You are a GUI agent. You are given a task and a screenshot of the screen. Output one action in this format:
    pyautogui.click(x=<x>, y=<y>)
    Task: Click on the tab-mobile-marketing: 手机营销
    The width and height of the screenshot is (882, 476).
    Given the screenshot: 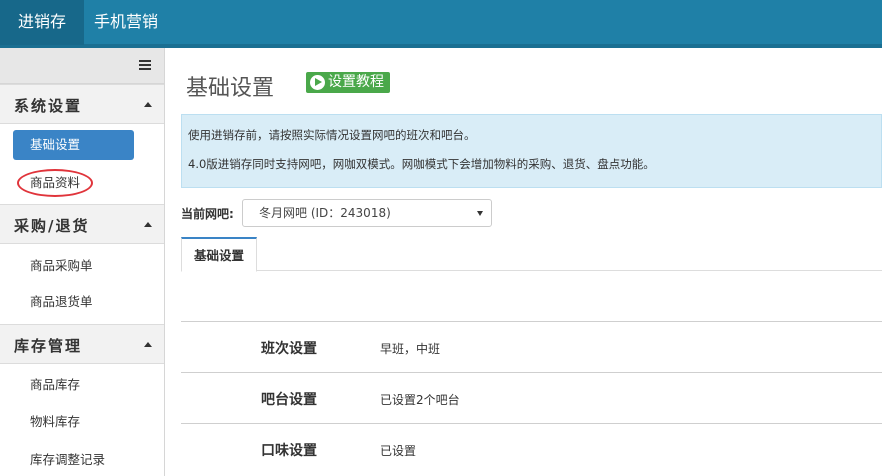 What is the action you would take?
    pyautogui.click(x=126, y=22)
    